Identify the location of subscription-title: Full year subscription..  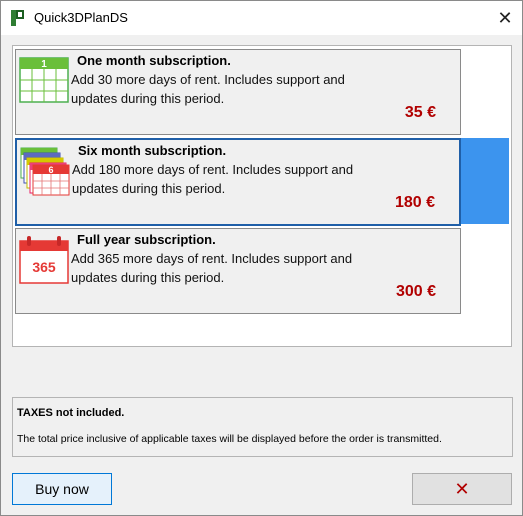
(146, 239).